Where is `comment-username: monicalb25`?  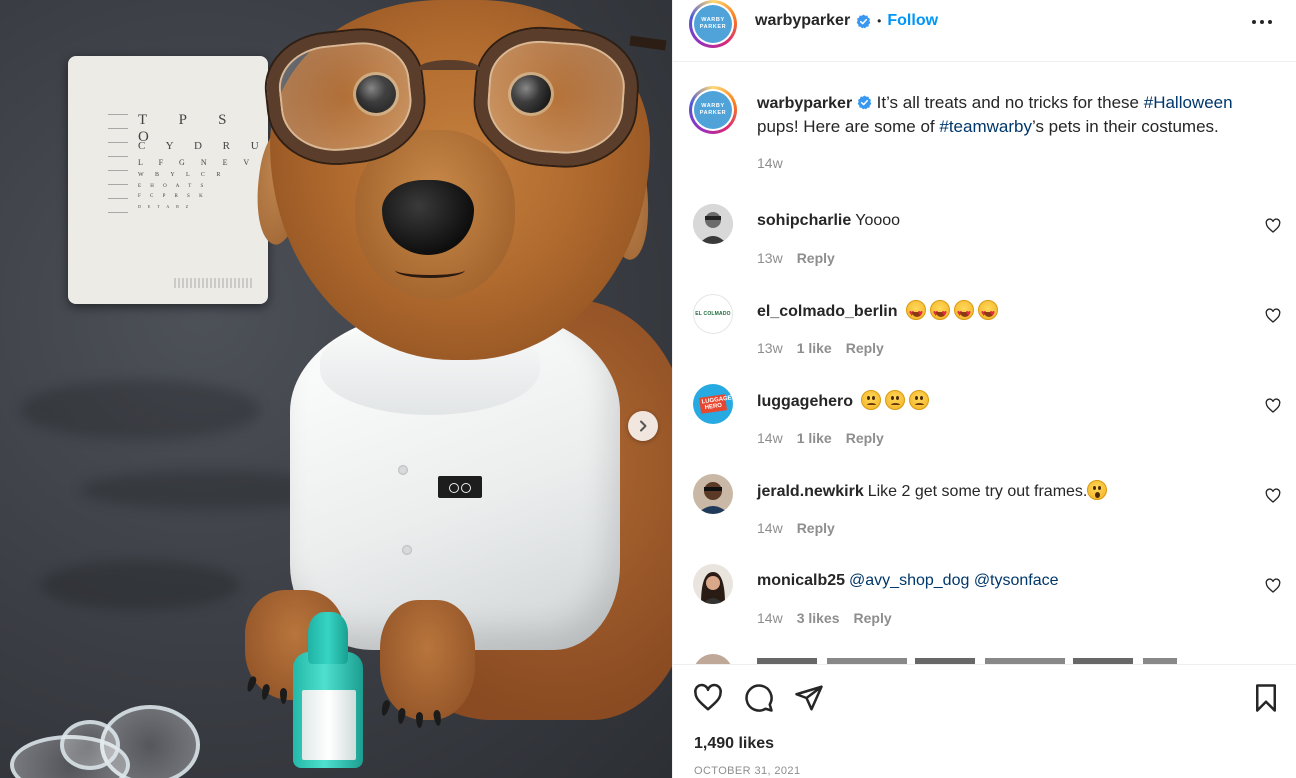
comment-username: monicalb25 is located at coordinates (801, 580).